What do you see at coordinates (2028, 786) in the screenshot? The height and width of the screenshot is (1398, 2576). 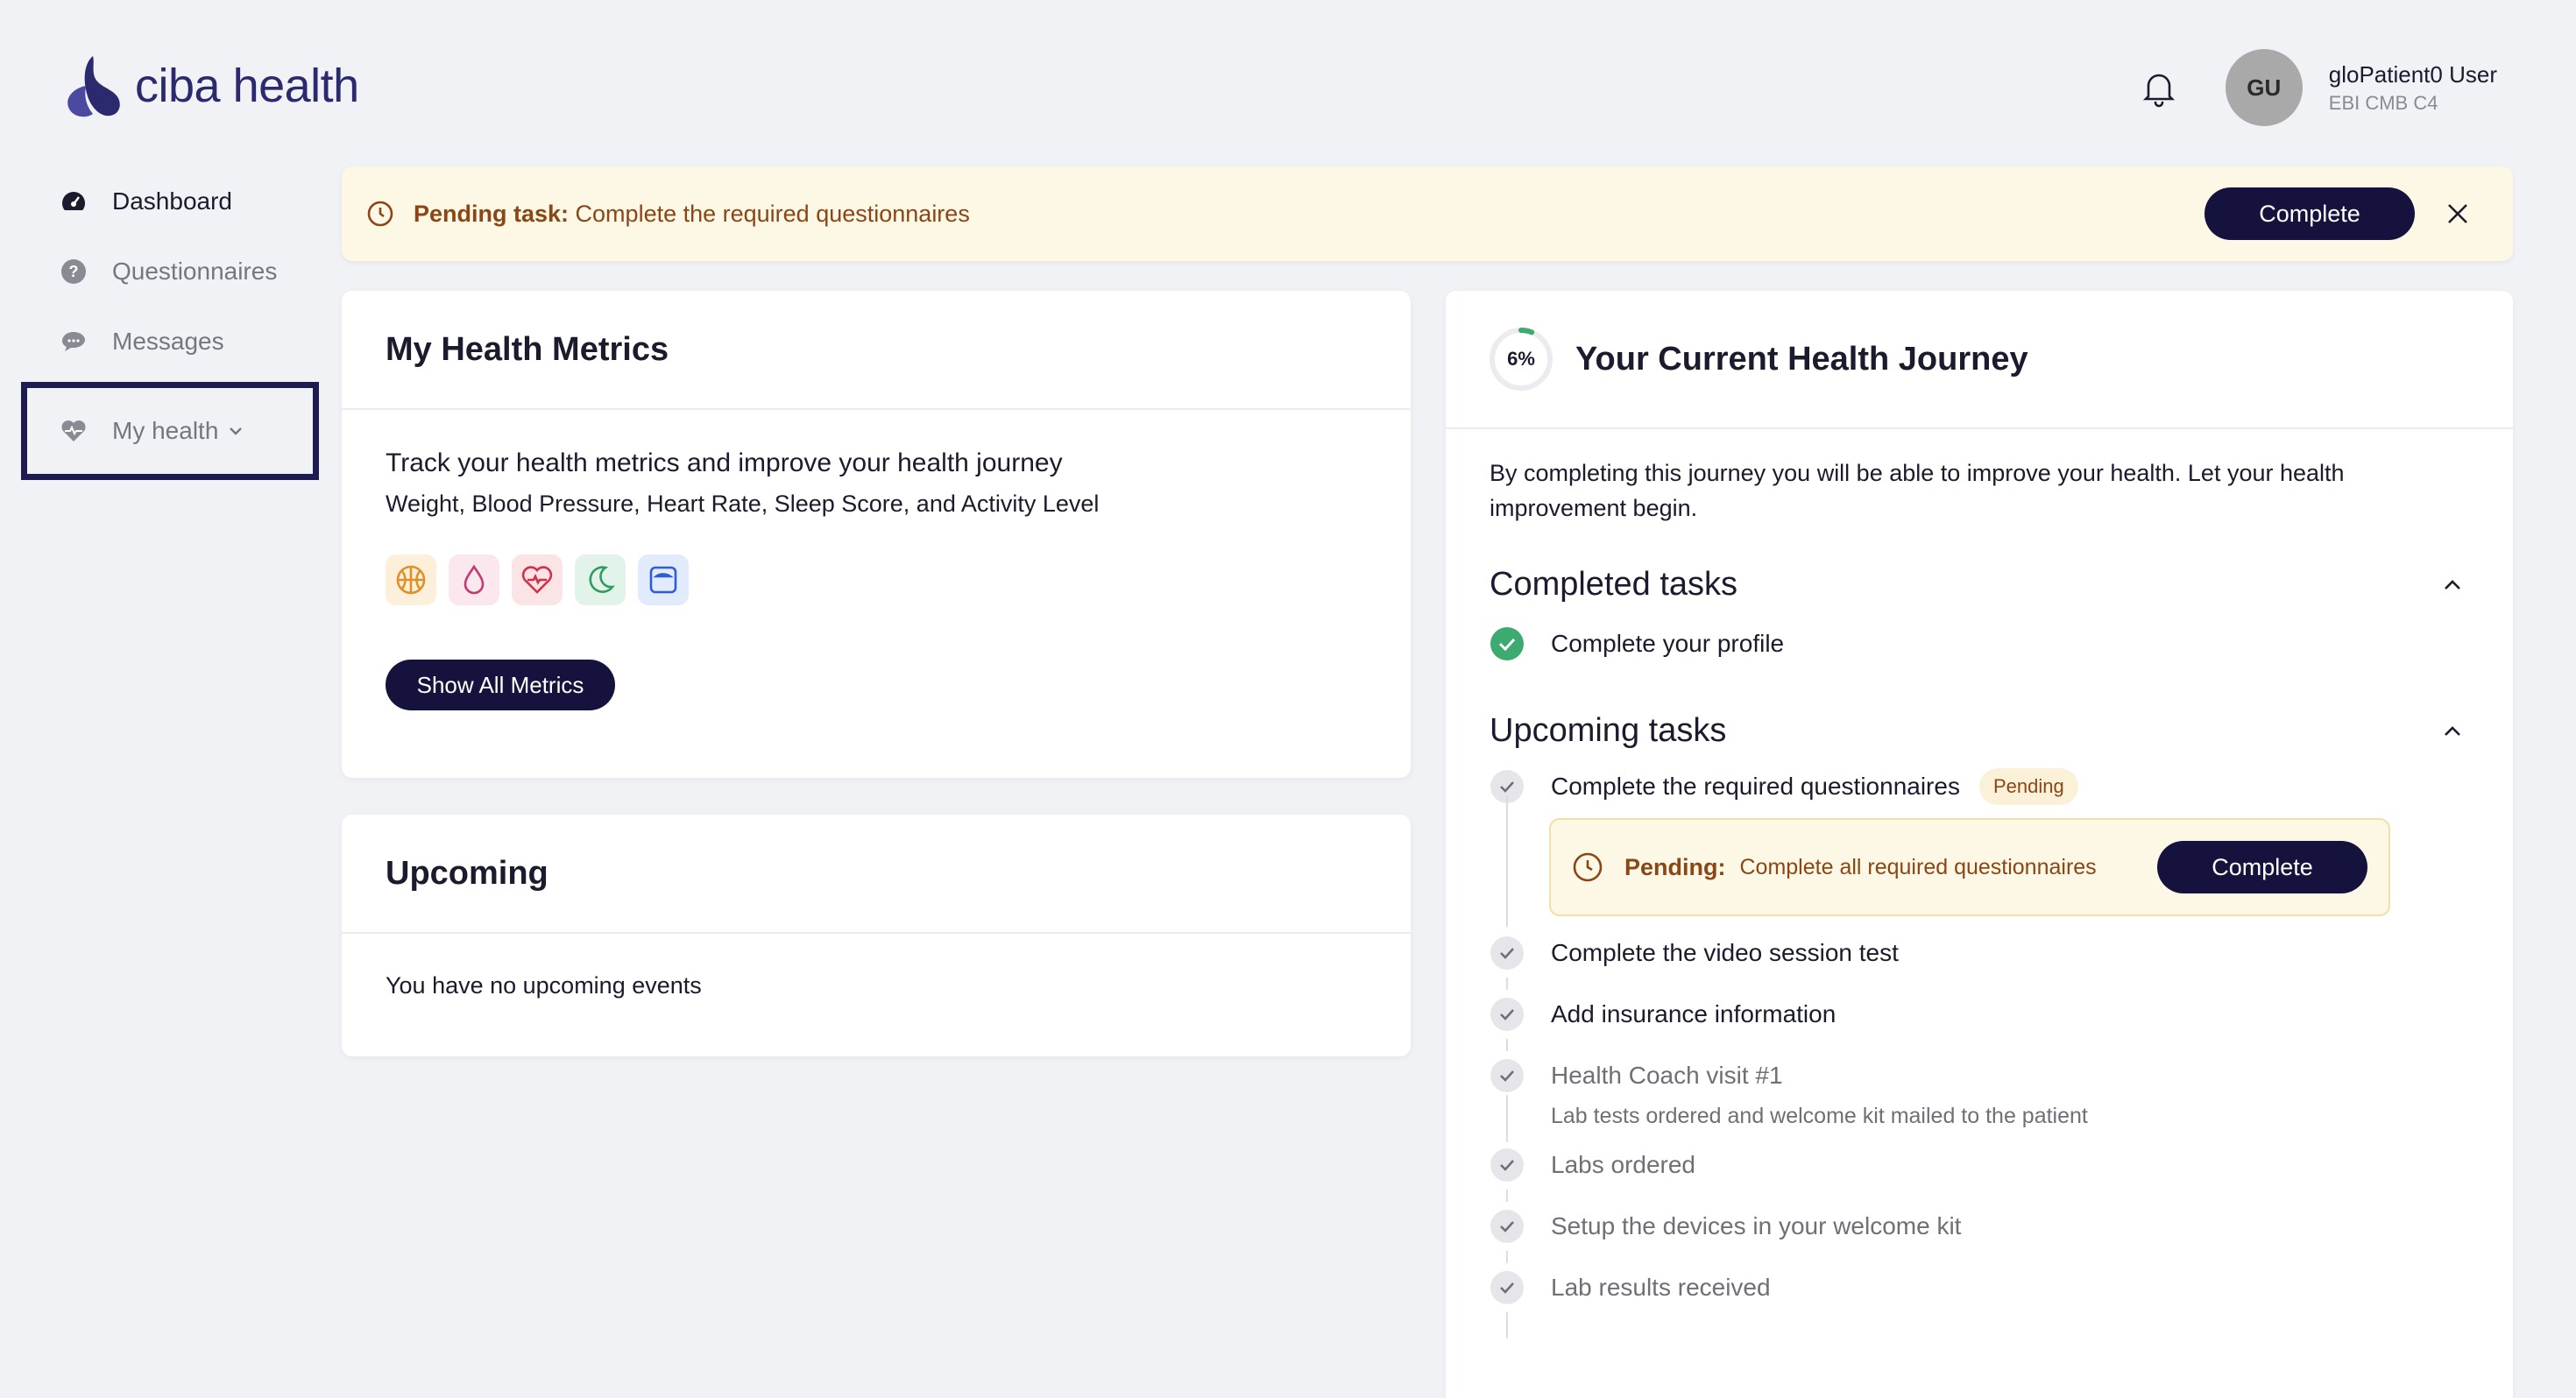 I see `pending-badge: Pending` at bounding box center [2028, 786].